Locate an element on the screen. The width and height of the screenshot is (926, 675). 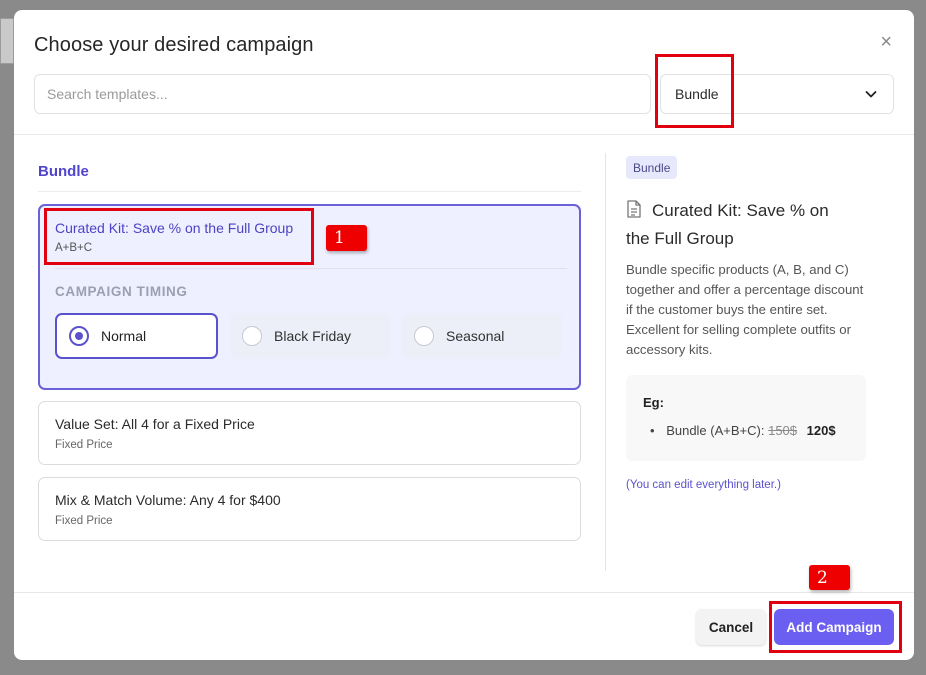
category-badge: Bundle is located at coordinates (652, 167).